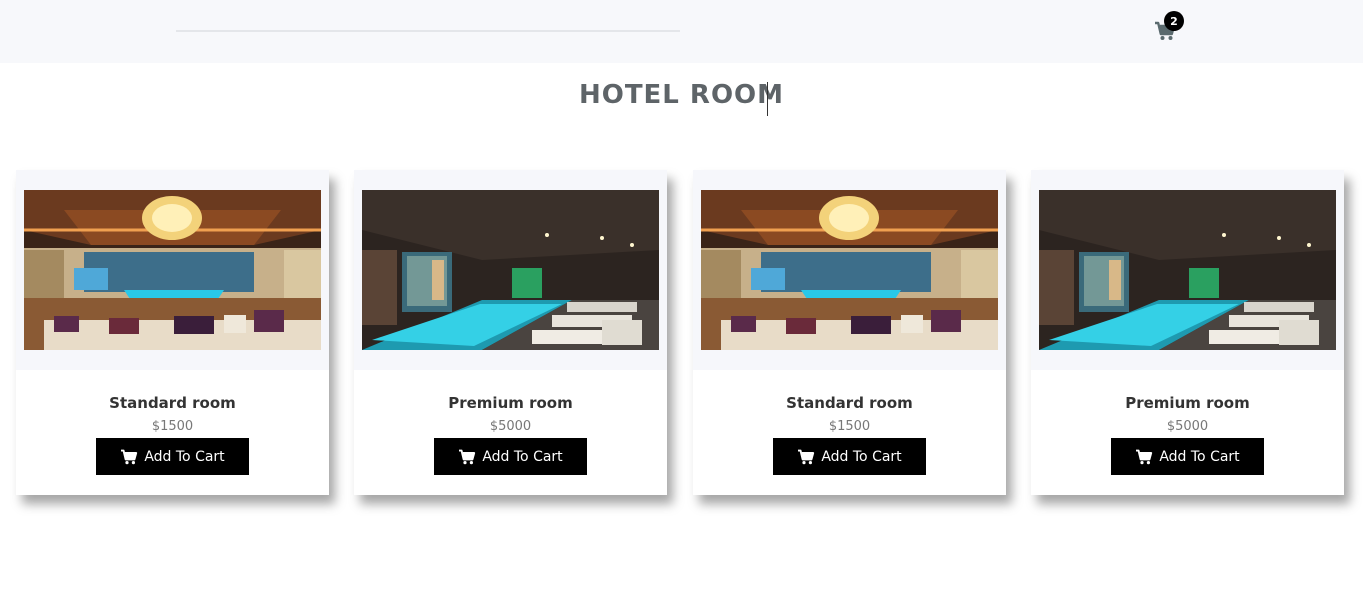  What do you see at coordinates (681, 95) in the screenshot?
I see `page-title: HOTEL ROOM` at bounding box center [681, 95].